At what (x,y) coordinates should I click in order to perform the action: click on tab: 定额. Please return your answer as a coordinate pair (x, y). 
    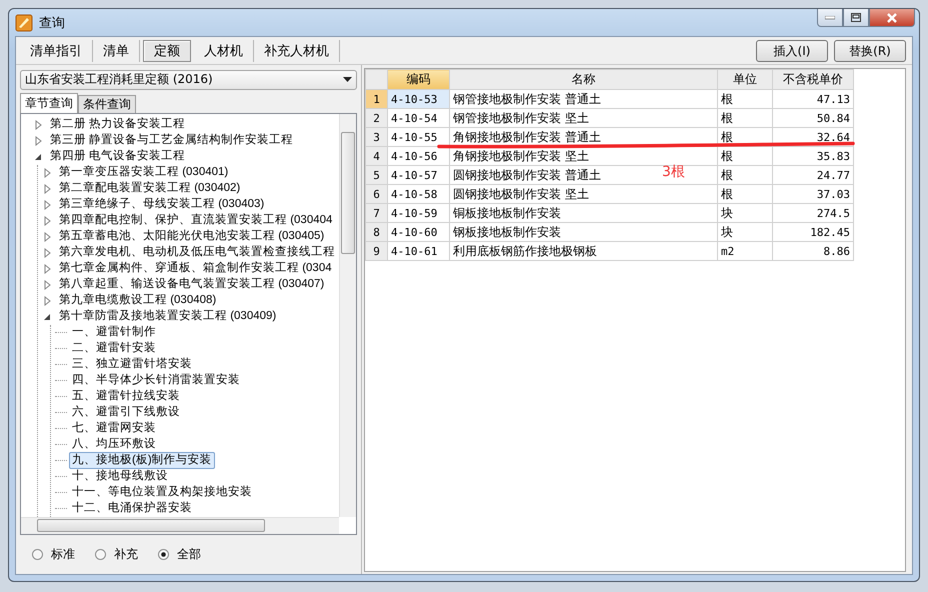
    Looking at the image, I should click on (167, 51).